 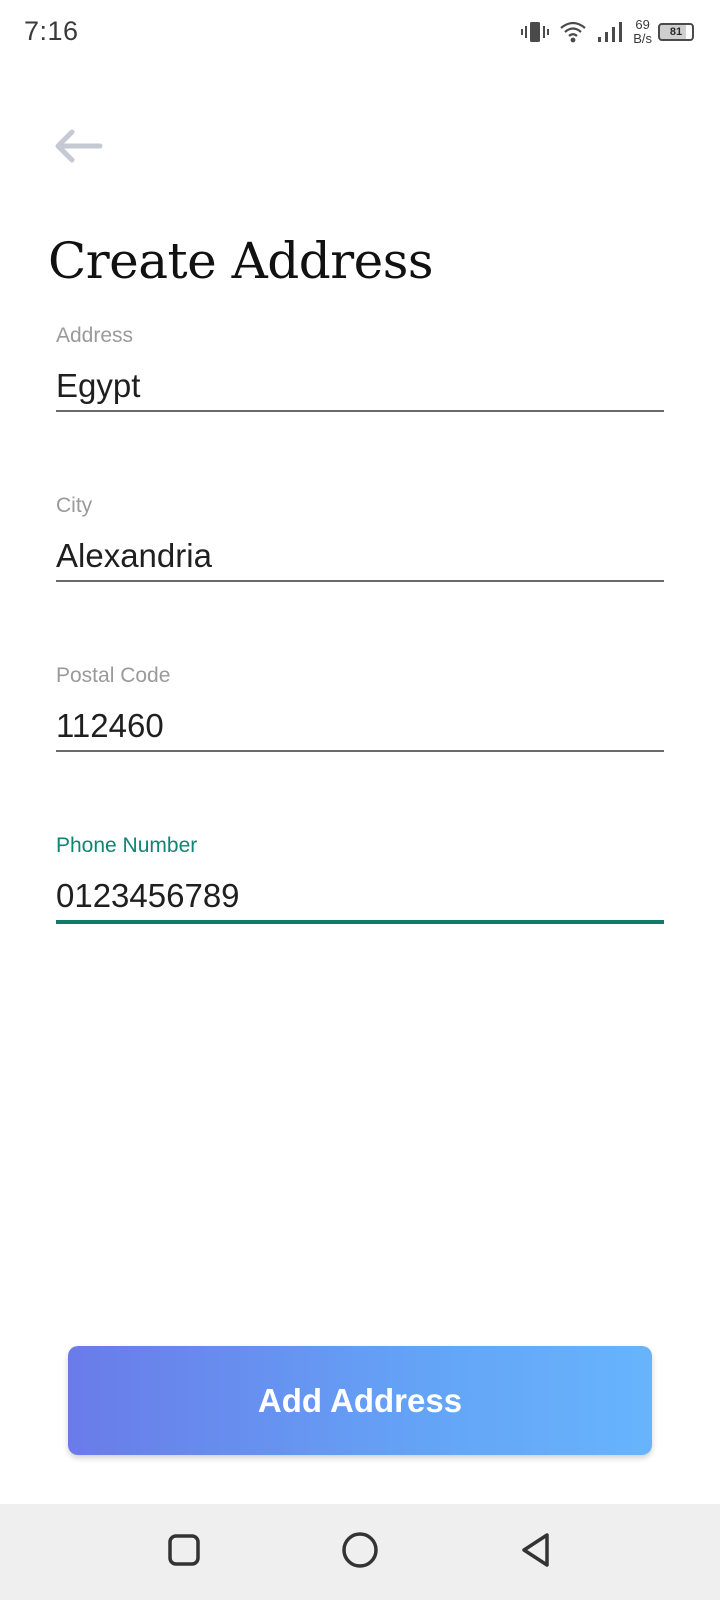 I want to click on battery-icon: 81, so click(x=676, y=32).